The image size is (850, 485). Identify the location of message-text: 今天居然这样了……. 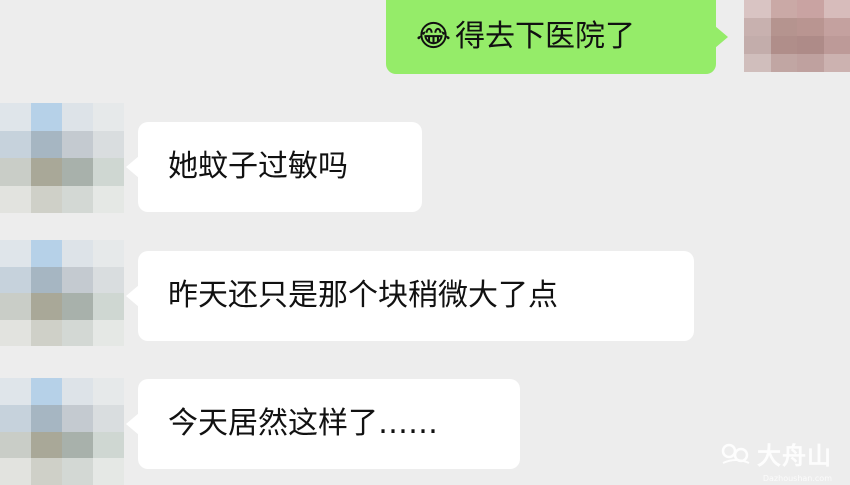
(303, 423).